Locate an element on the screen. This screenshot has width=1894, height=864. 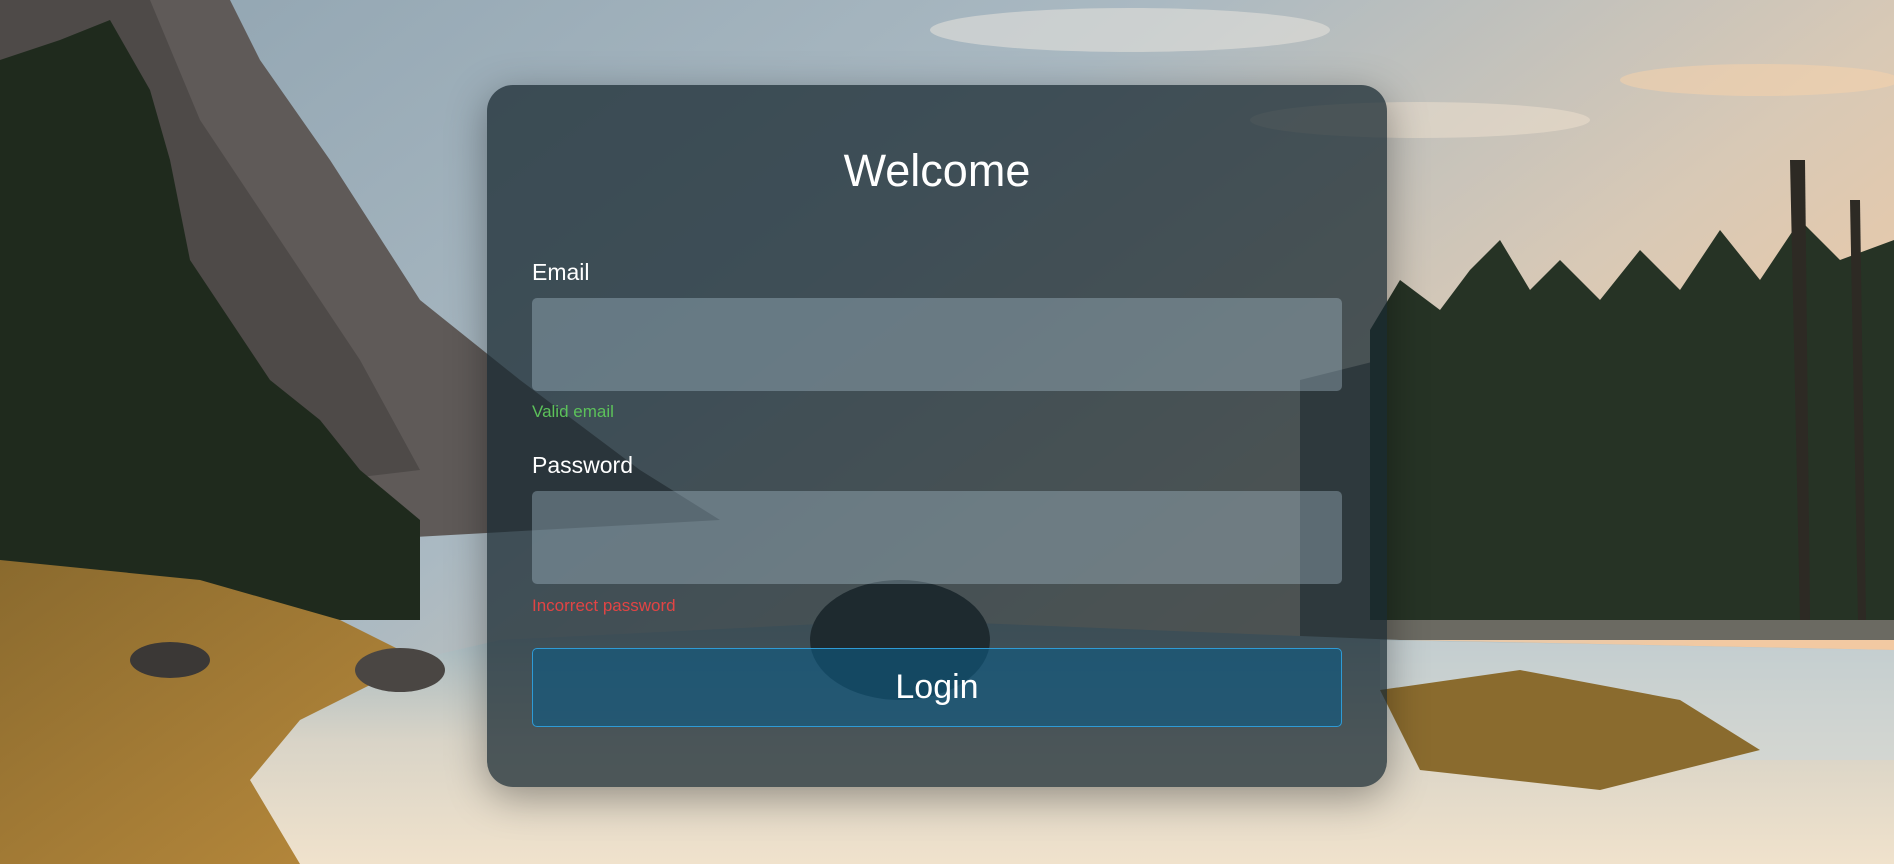
password-input is located at coordinates (937, 537).